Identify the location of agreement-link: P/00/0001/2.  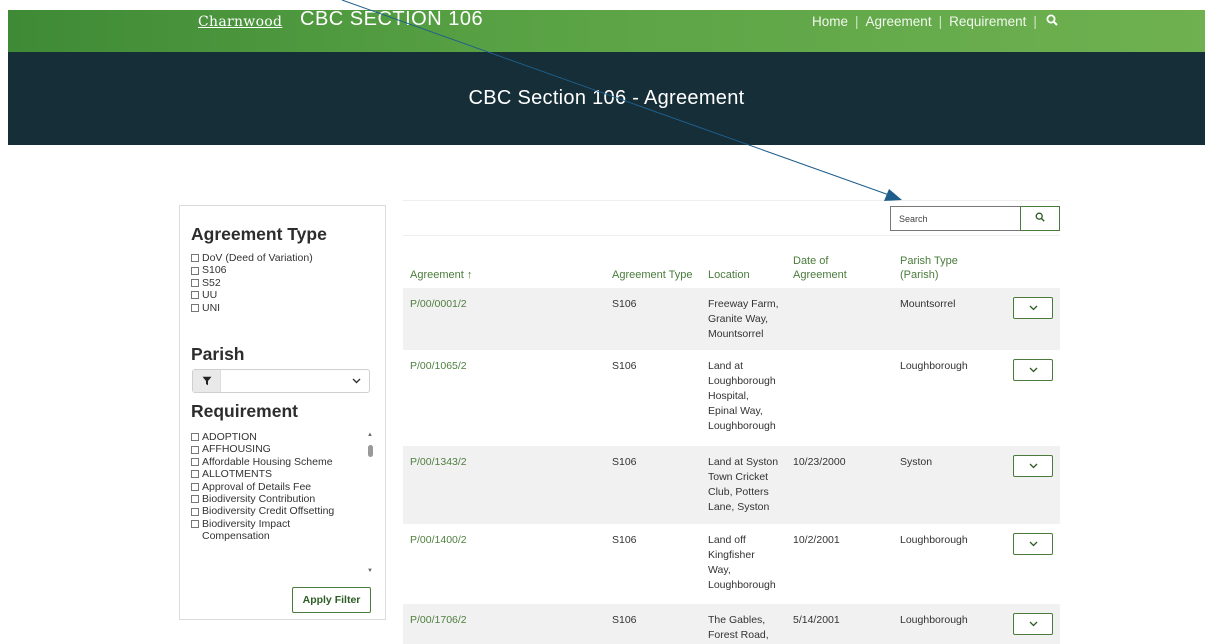
(438, 304).